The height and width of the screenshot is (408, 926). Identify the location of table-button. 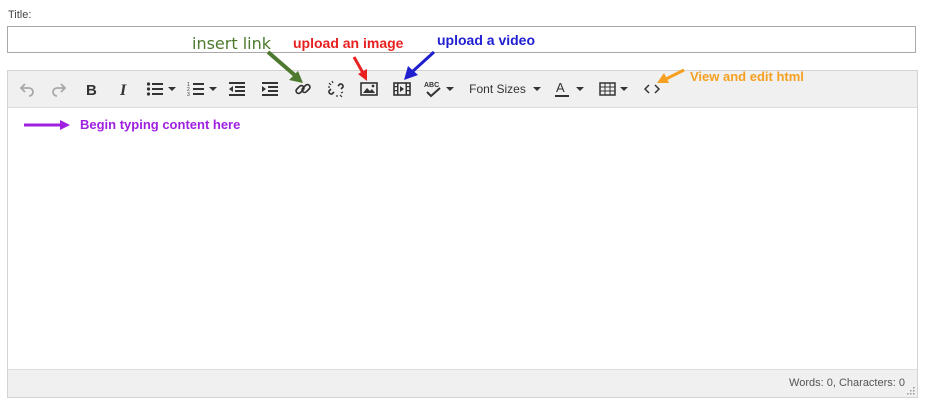
(613, 89).